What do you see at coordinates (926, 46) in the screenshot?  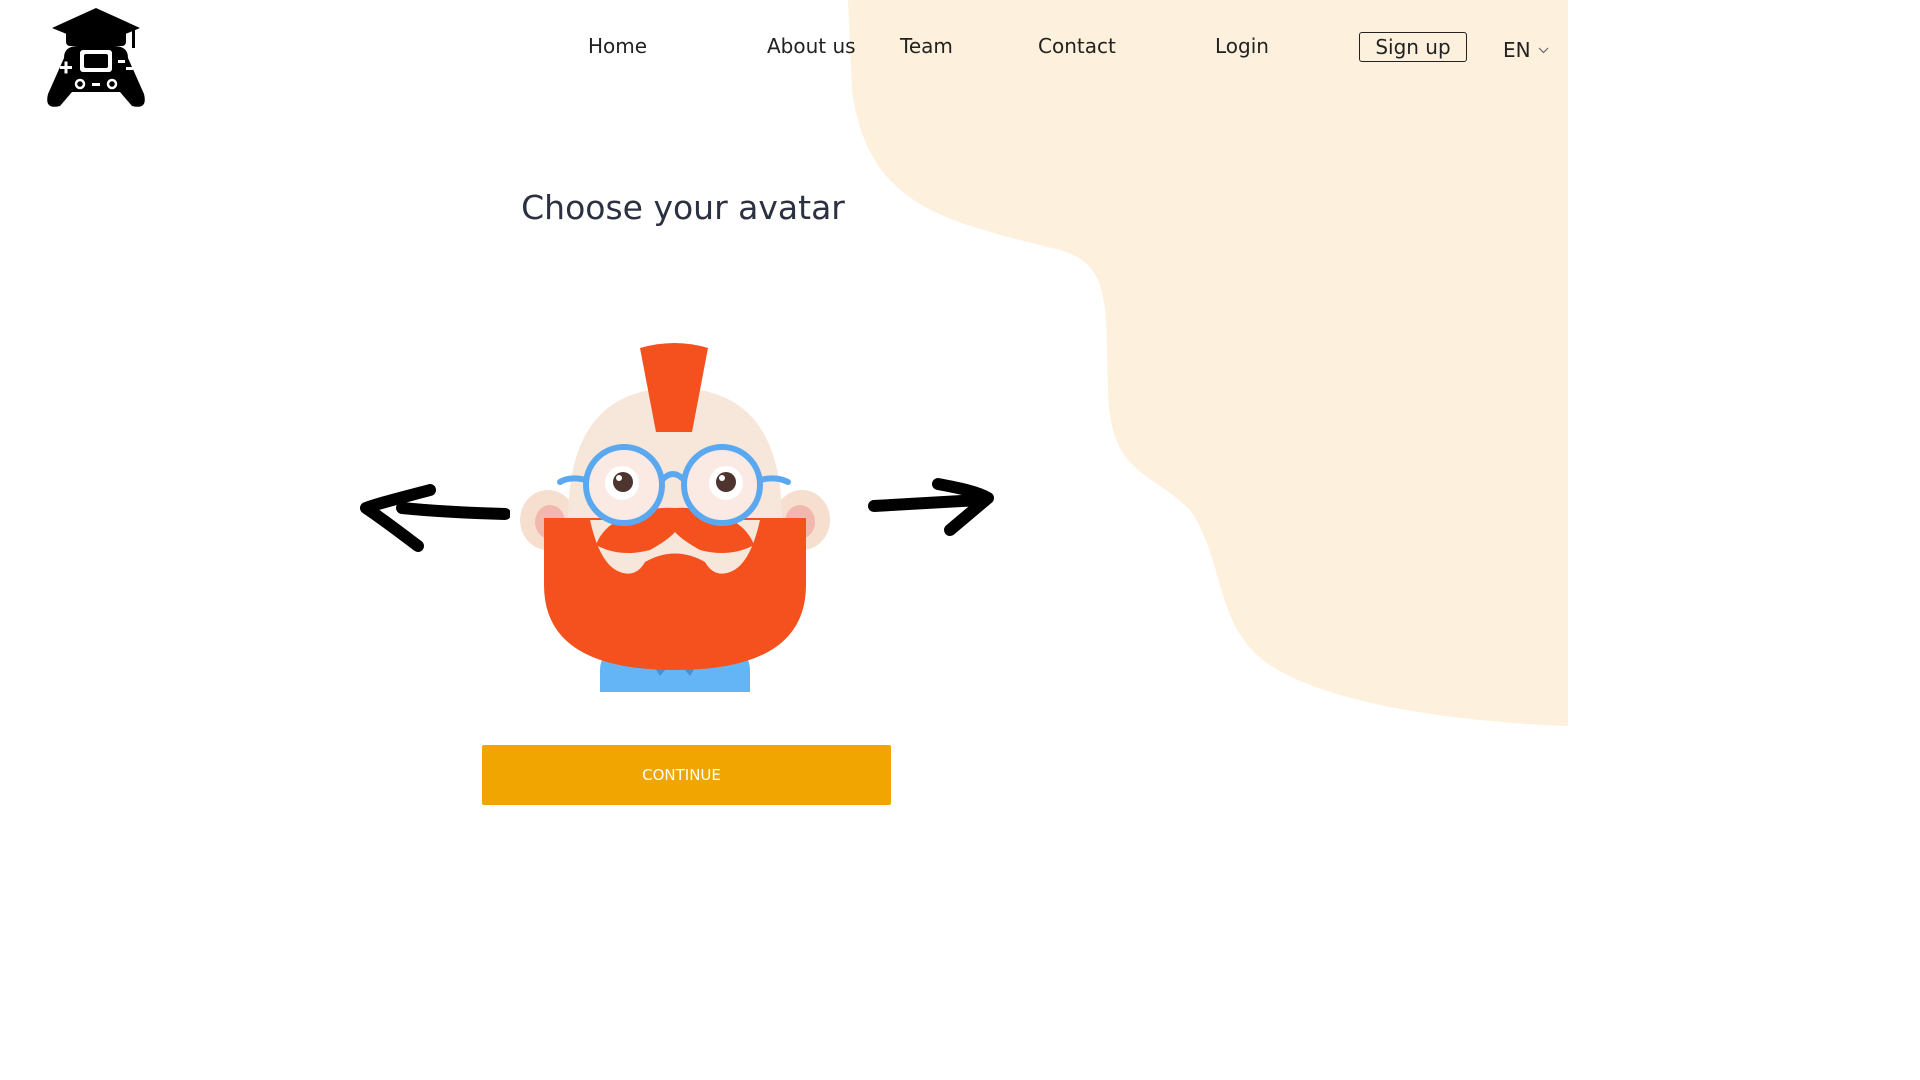 I see `nav-team: Team` at bounding box center [926, 46].